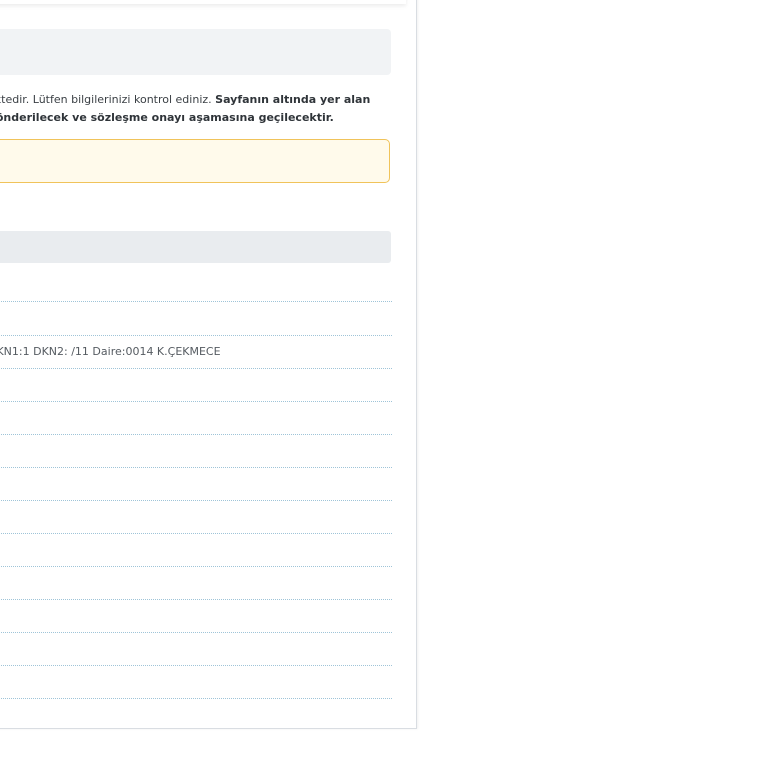 This screenshot has width=768, height=768. Describe the element at coordinates (203, 2) in the screenshot. I see `top-card-edge` at that location.